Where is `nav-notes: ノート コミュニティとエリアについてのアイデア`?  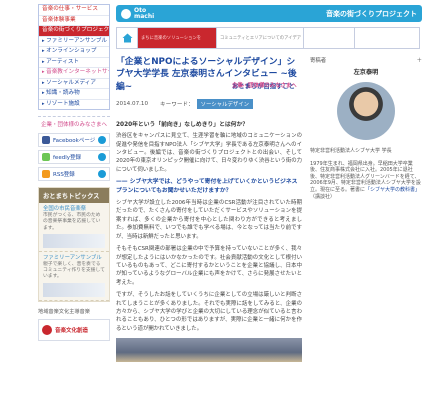
nav-notes: ノート コミュニティとエリアについてのアイデア is located at coordinates (260, 58).